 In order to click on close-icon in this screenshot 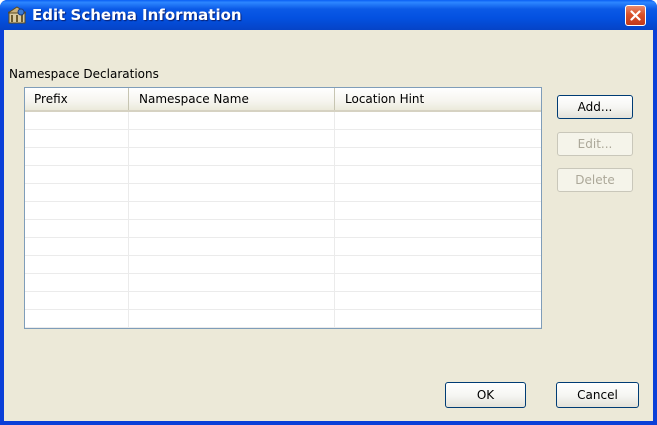, I will do `click(635, 15)`.